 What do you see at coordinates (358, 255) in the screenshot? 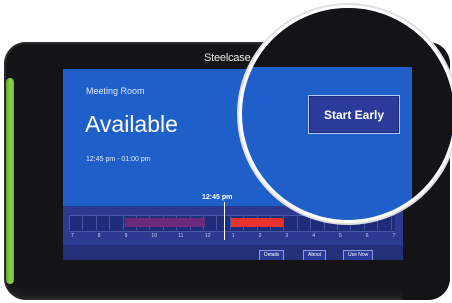
I see `use-now-button: Use Now` at bounding box center [358, 255].